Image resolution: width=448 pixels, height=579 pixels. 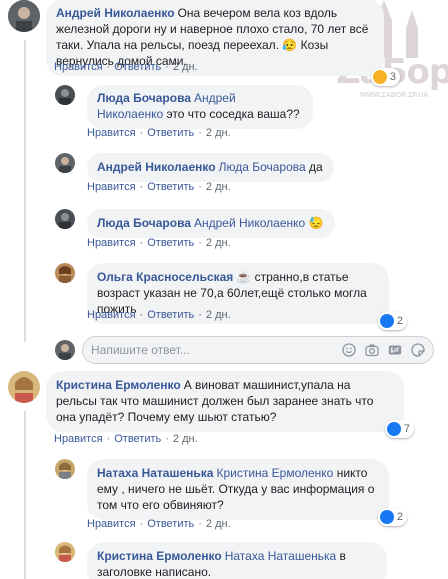 What do you see at coordinates (349, 350) in the screenshot?
I see `emoji-icon` at bounding box center [349, 350].